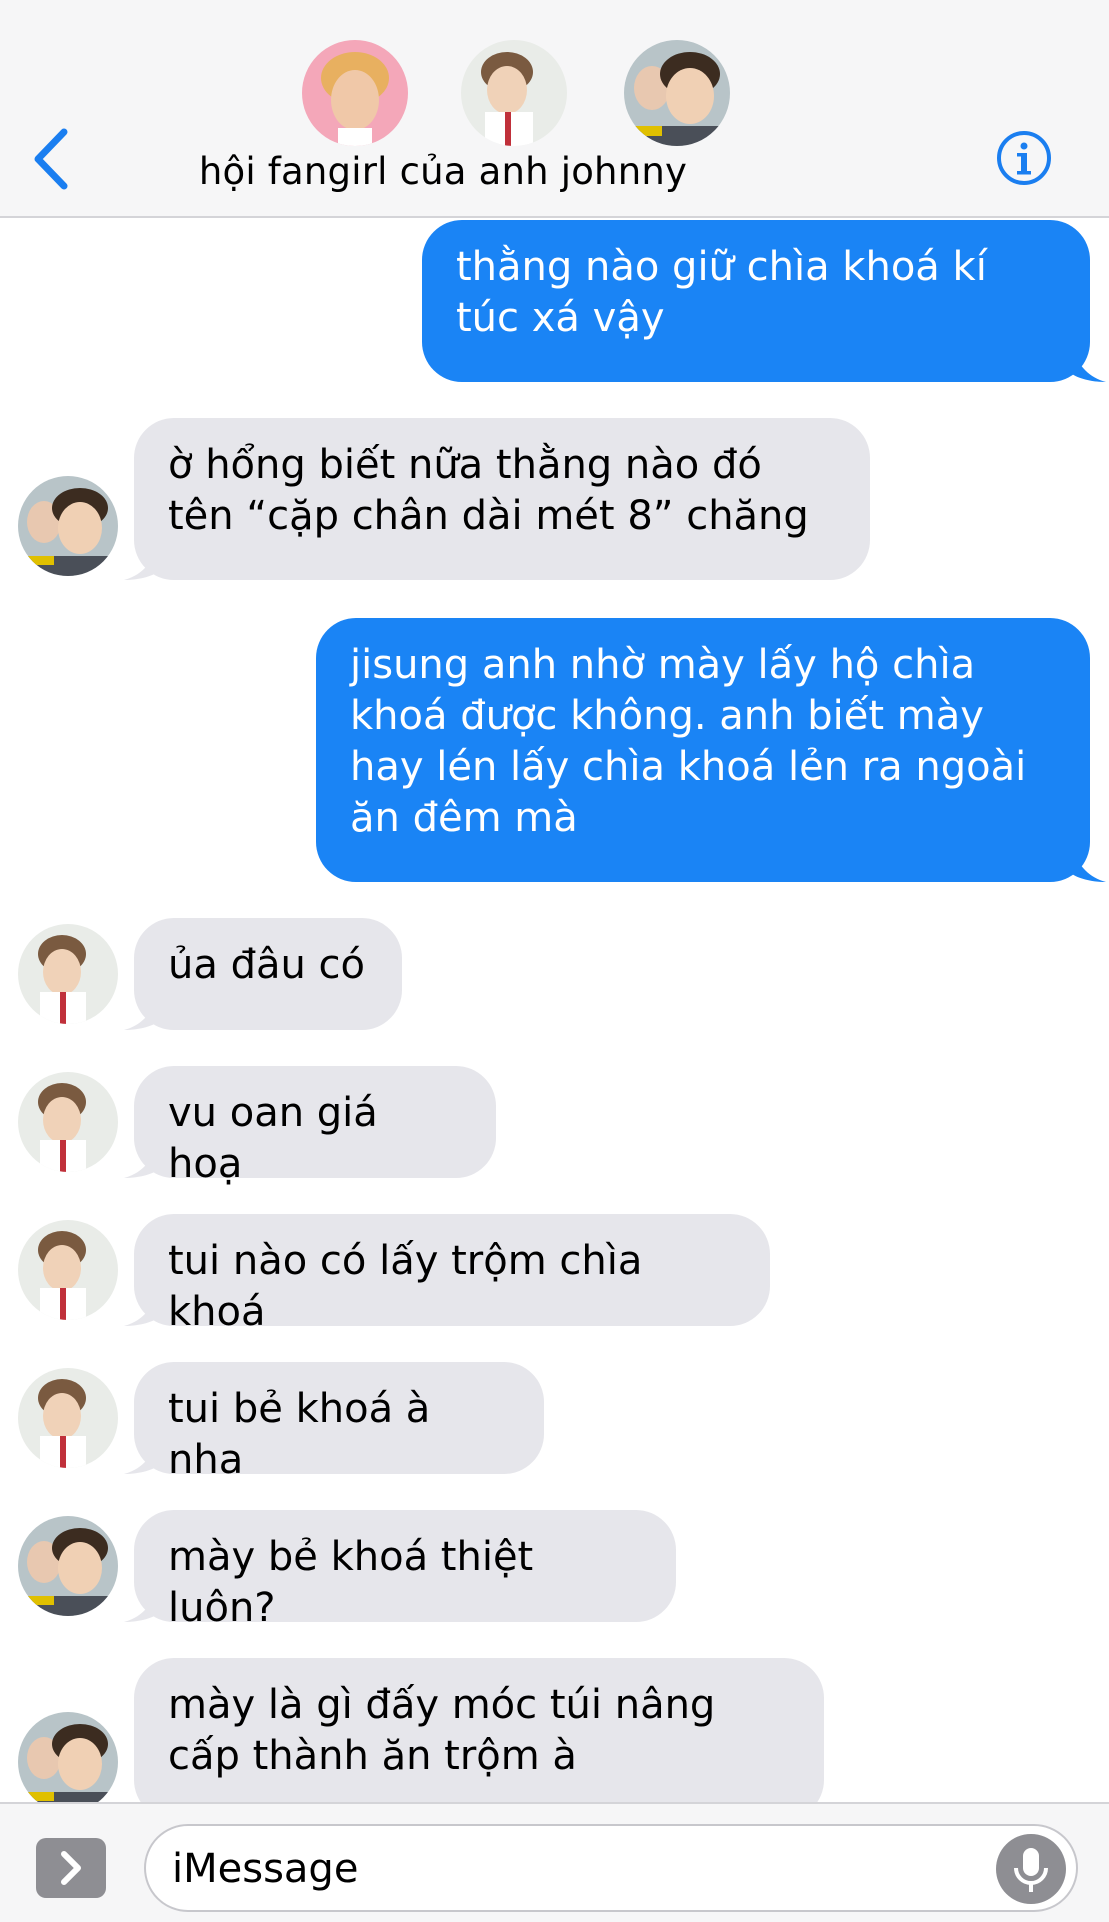  What do you see at coordinates (339, 1422) in the screenshot?
I see `received-message-bubble: tui bẻ khoá à nha` at bounding box center [339, 1422].